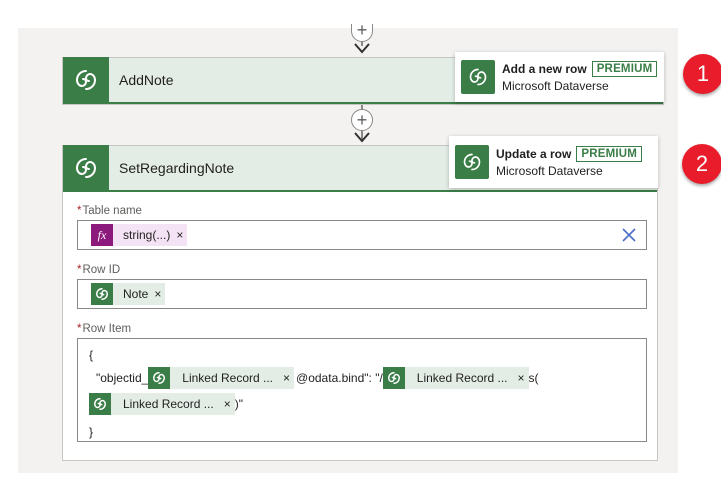 This screenshot has width=721, height=501. Describe the element at coordinates (177, 168) in the screenshot. I see `step-title: SetRegardingNote` at that location.